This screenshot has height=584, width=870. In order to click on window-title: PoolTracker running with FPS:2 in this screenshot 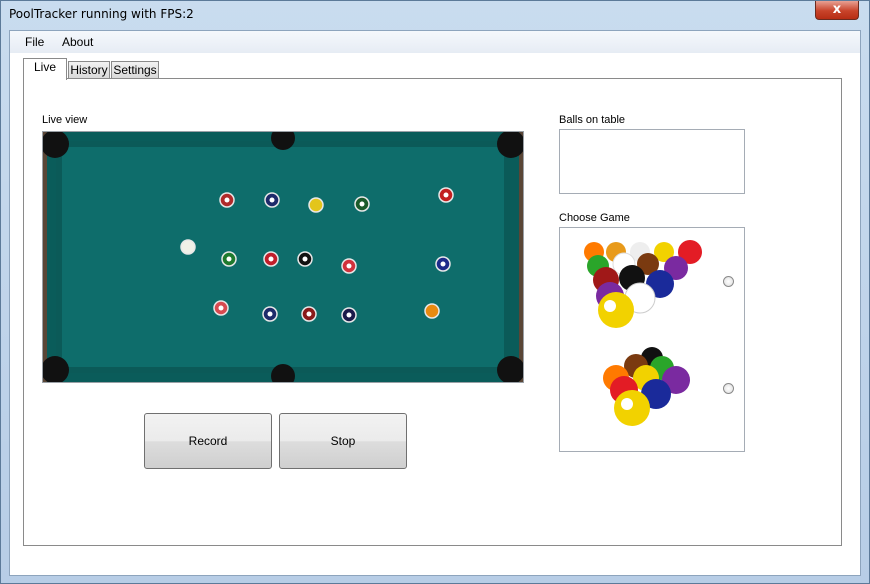, I will do `click(101, 14)`.